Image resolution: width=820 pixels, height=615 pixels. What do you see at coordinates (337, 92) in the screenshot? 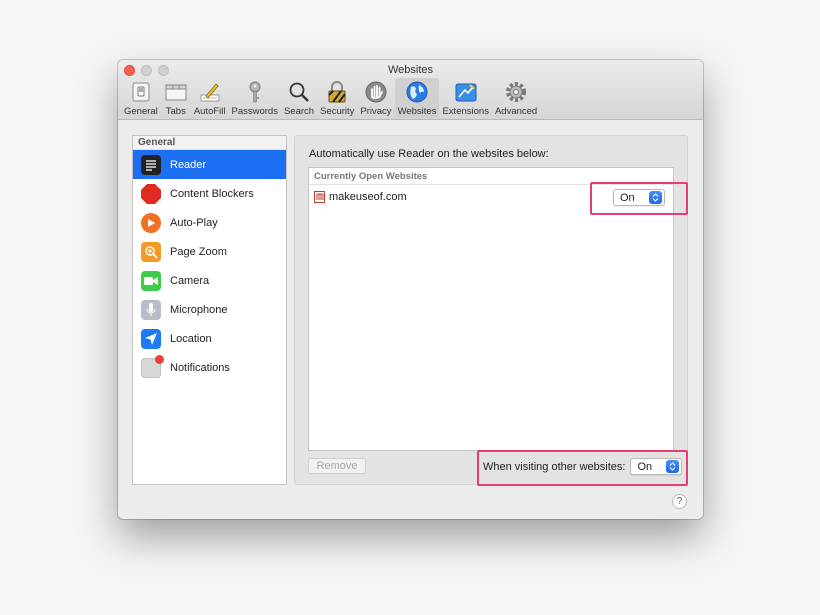
I see `padlock-icon` at bounding box center [337, 92].